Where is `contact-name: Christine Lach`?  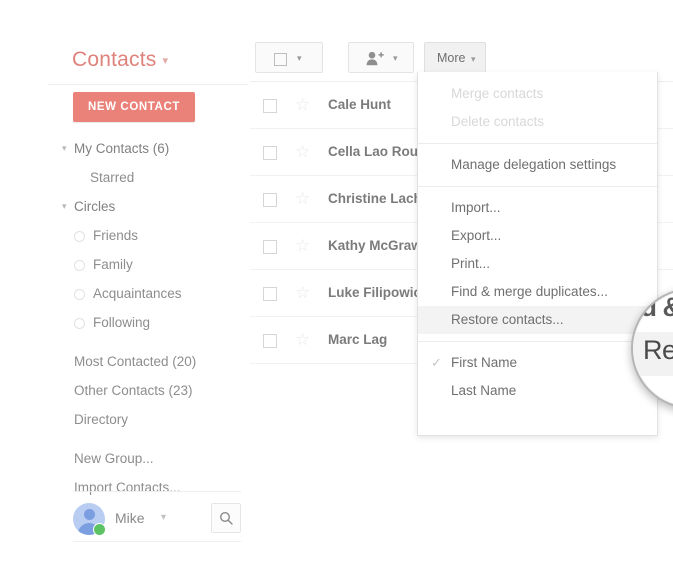 contact-name: Christine Lach is located at coordinates (375, 198).